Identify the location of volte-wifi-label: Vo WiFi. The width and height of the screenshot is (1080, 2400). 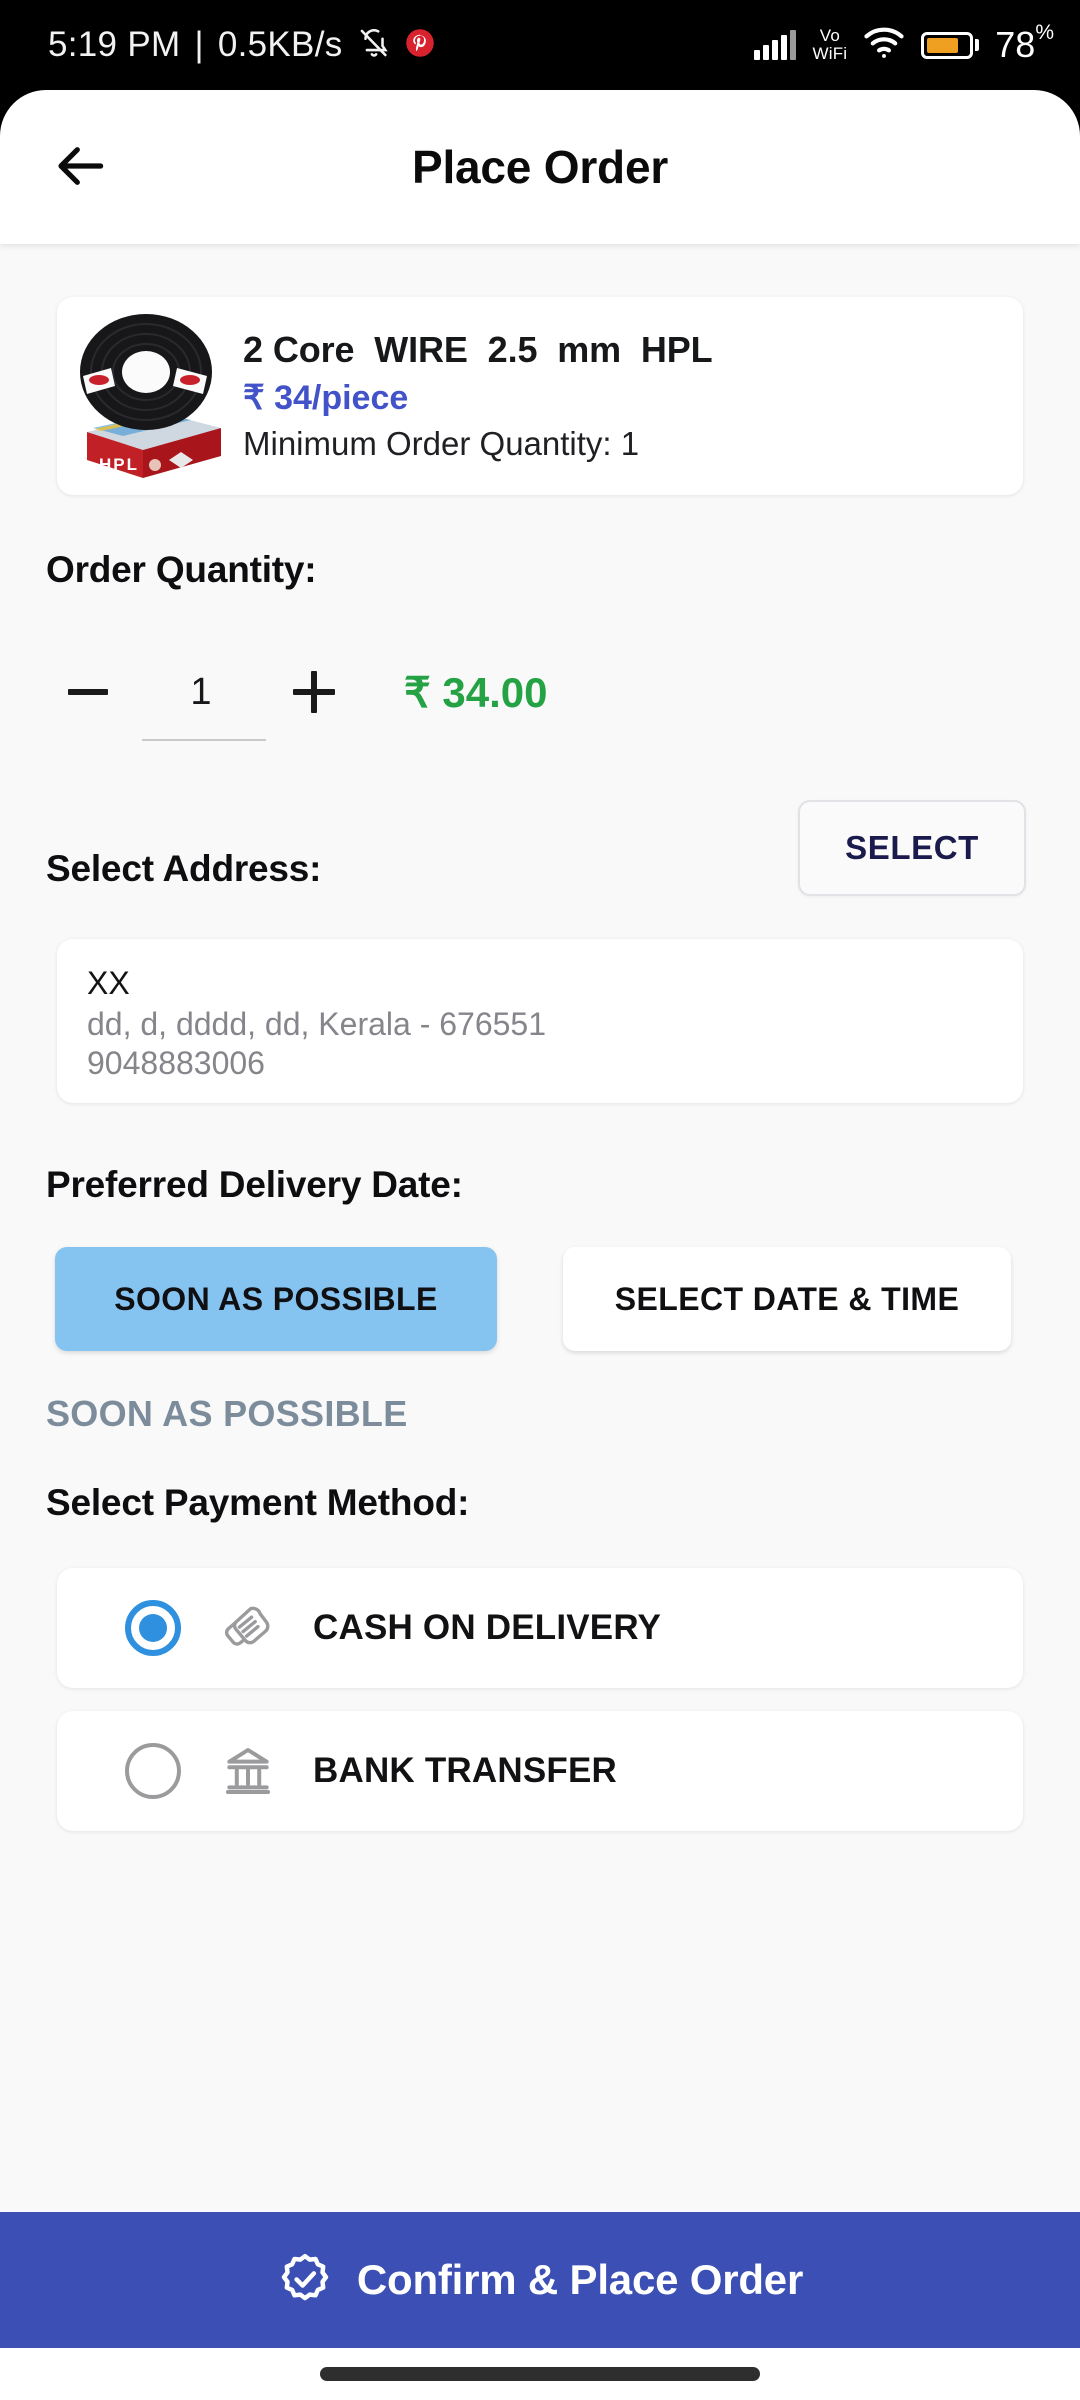
(830, 44).